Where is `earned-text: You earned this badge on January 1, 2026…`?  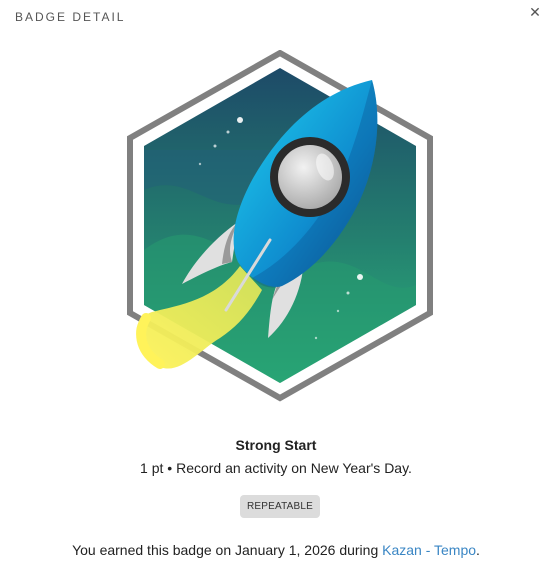
earned-text: You earned this badge on January 1, 2026… is located at coordinates (276, 550).